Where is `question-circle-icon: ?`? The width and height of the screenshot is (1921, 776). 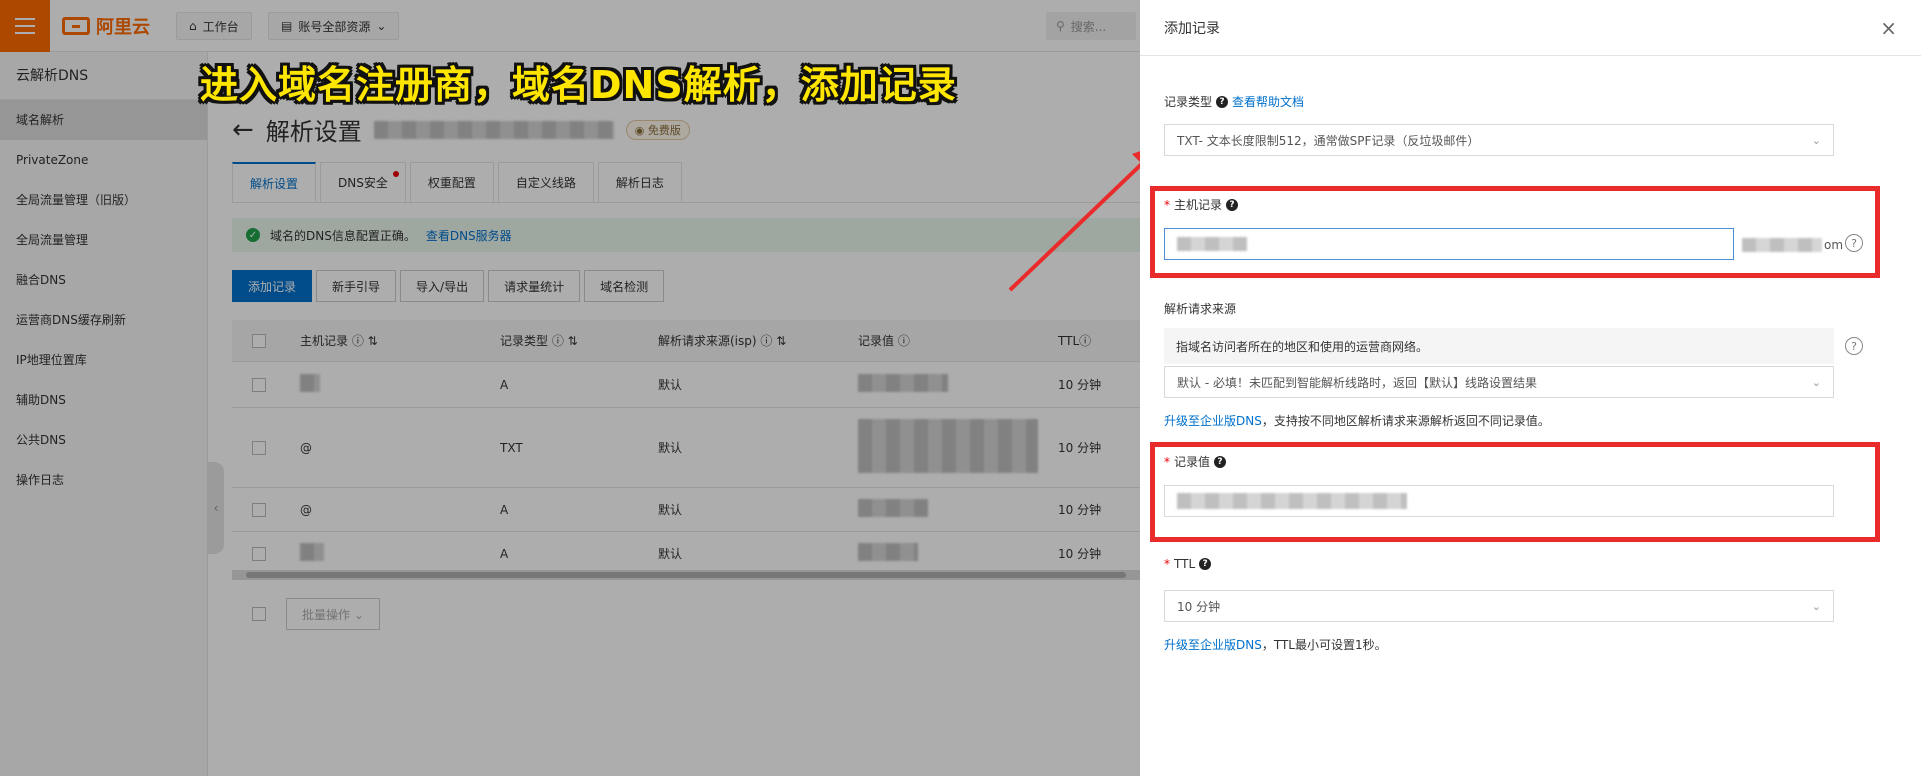 question-circle-icon: ? is located at coordinates (1854, 346).